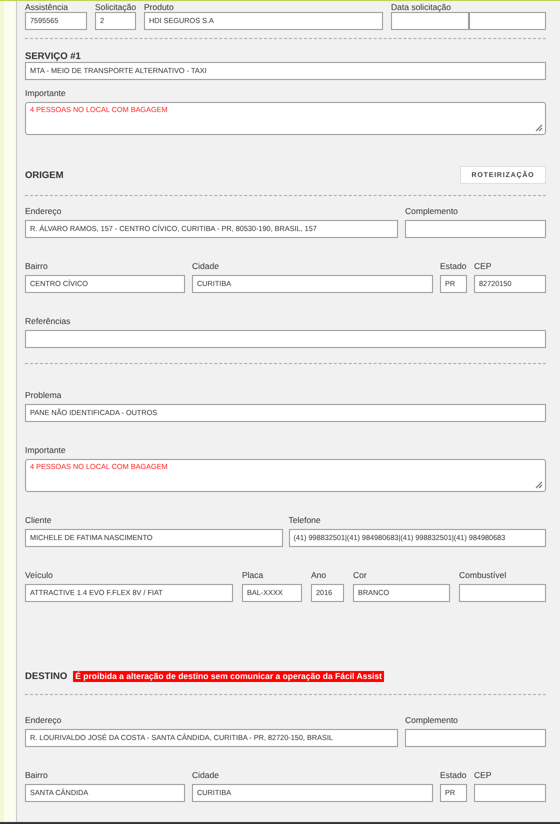  Describe the element at coordinates (48, 321) in the screenshot. I see `field-label: Referências` at that location.